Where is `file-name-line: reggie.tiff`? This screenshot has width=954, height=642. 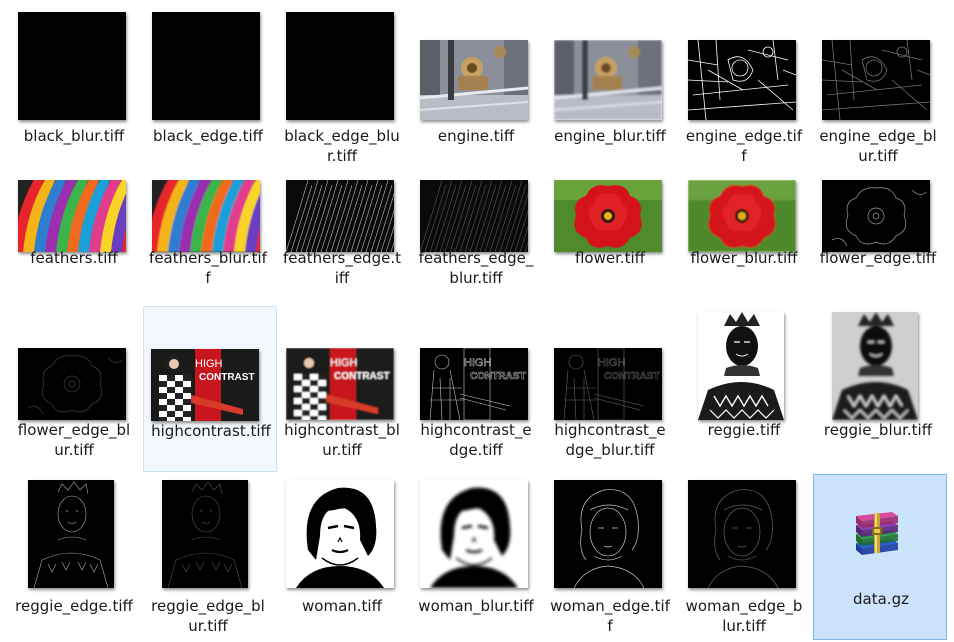
file-name-line: reggie.tiff is located at coordinates (744, 430).